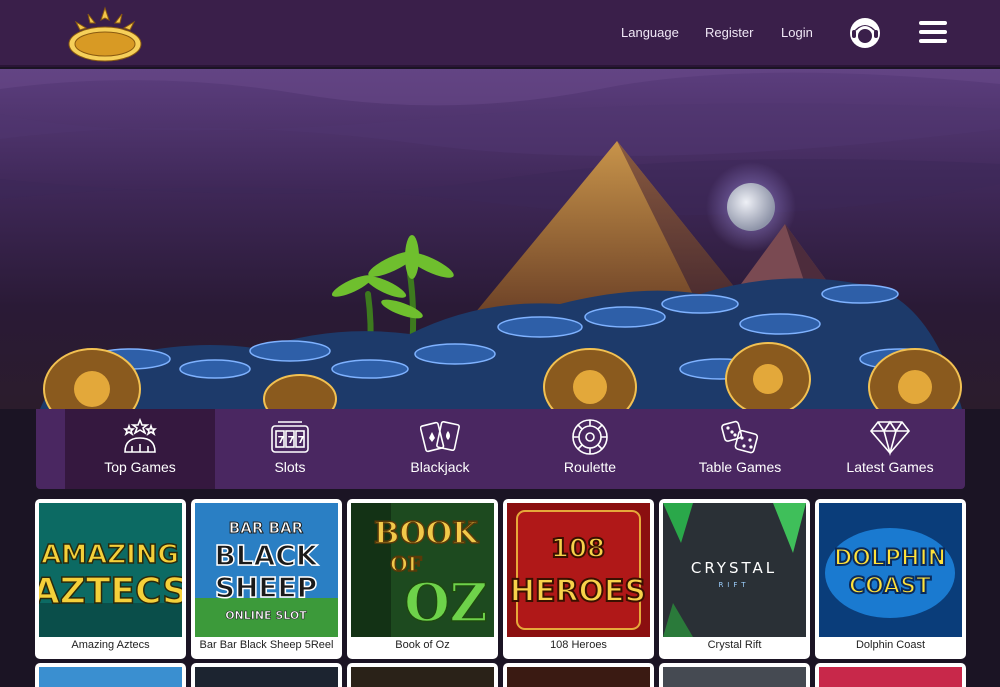 The image size is (1000, 687). I want to click on trophy-stars-icon, so click(140, 435).